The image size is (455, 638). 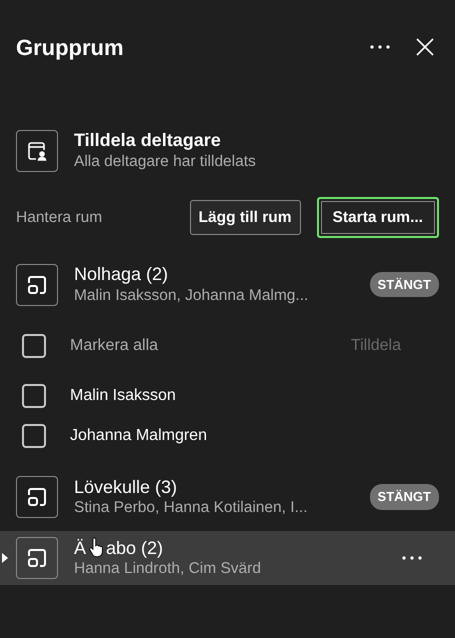 I want to click on assign-subtitle: Alla deltagare har tilldelats, so click(x=165, y=162).